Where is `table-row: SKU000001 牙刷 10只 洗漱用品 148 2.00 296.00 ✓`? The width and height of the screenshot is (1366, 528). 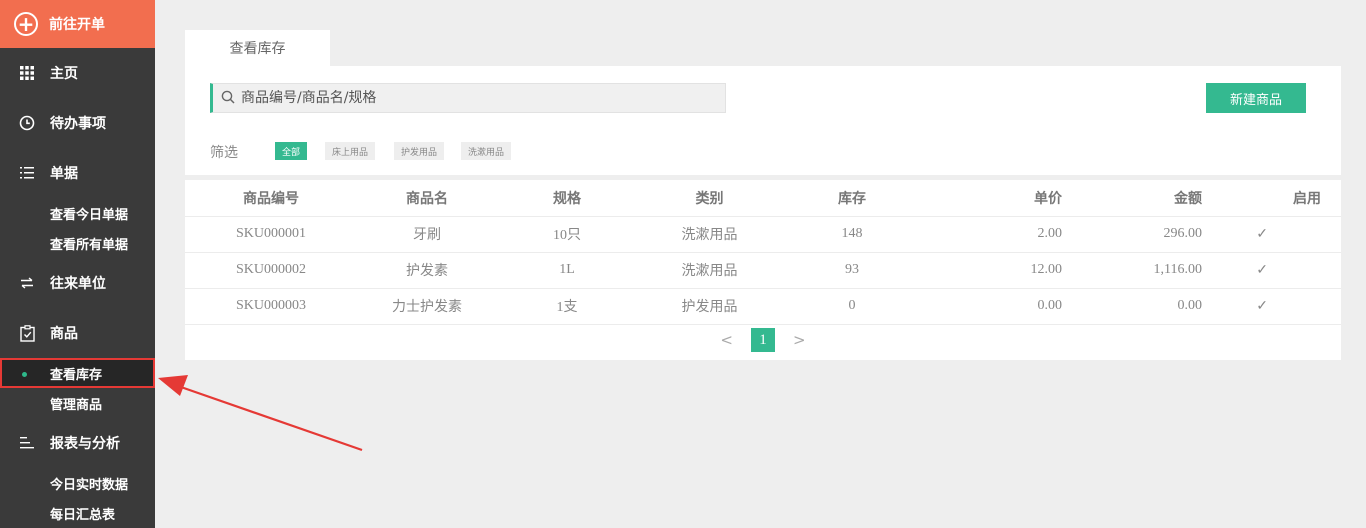
table-row: SKU000001 牙刷 10只 洗漱用品 148 2.00 296.00 ✓ is located at coordinates (763, 234).